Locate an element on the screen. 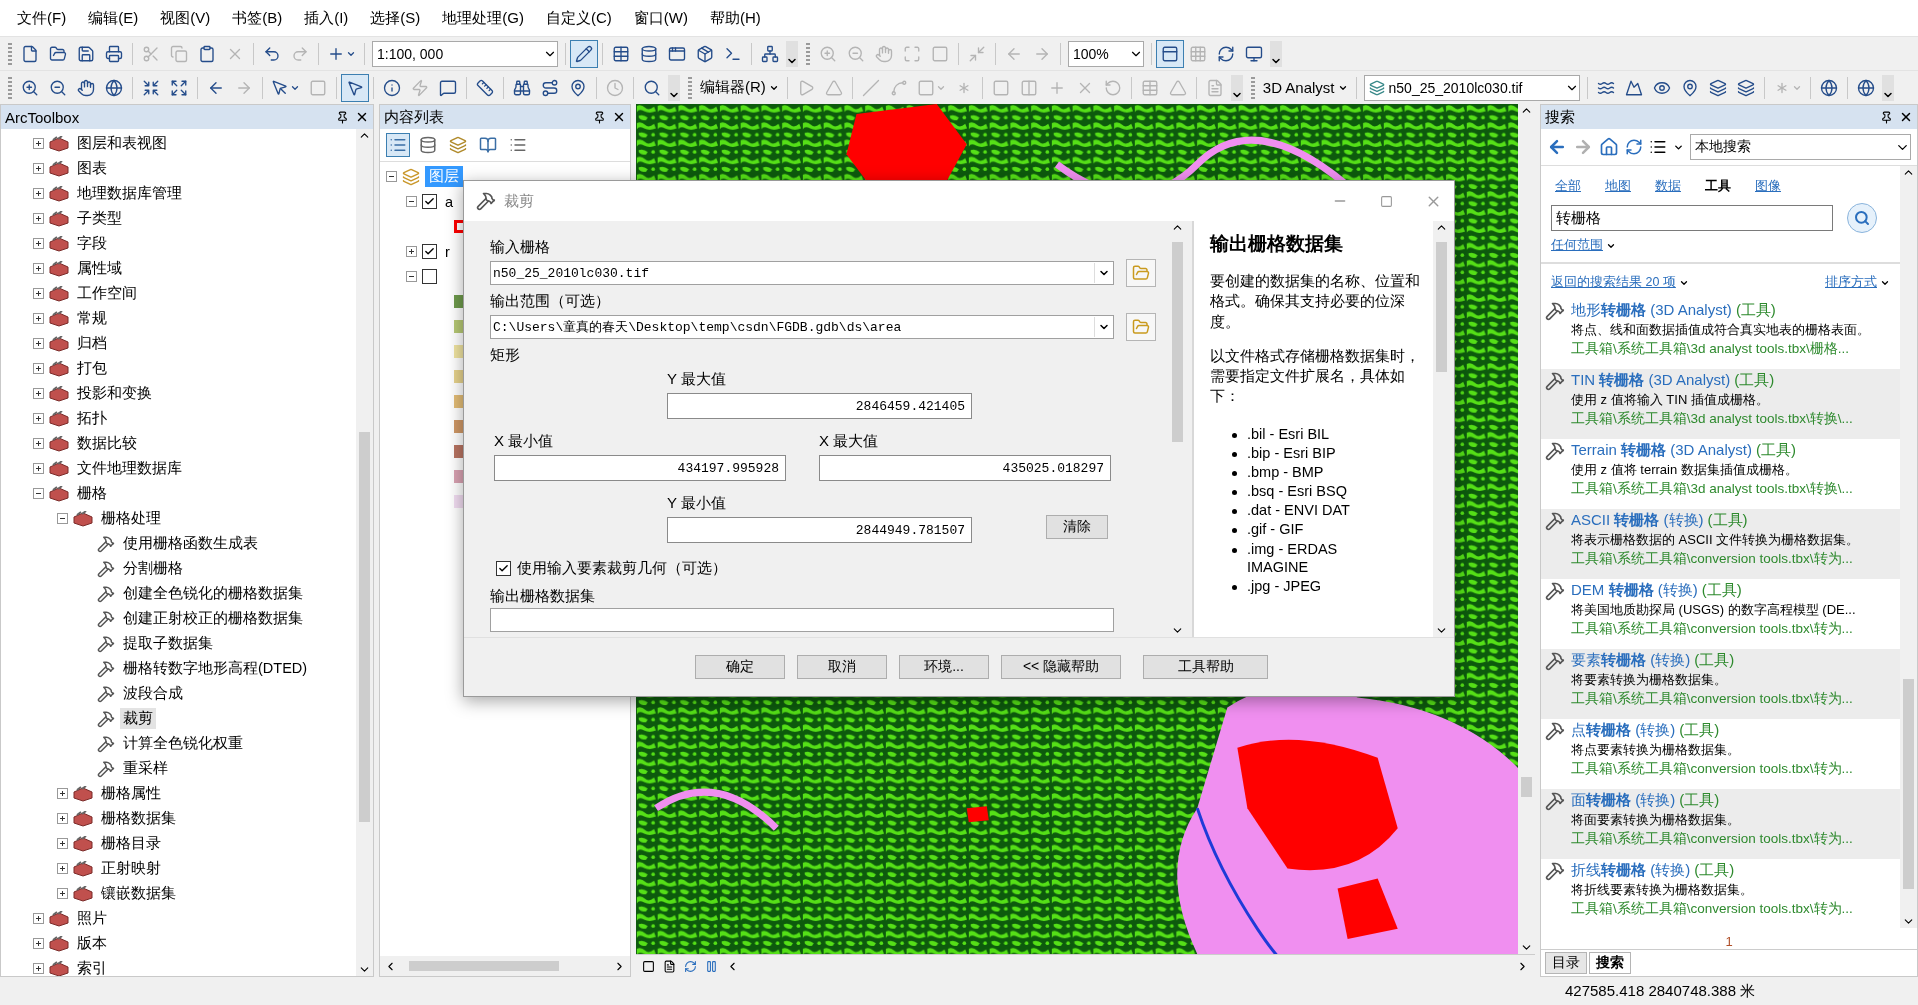 The image size is (1918, 1005). scale-combo: 1:100, 000 is located at coordinates (465, 53).